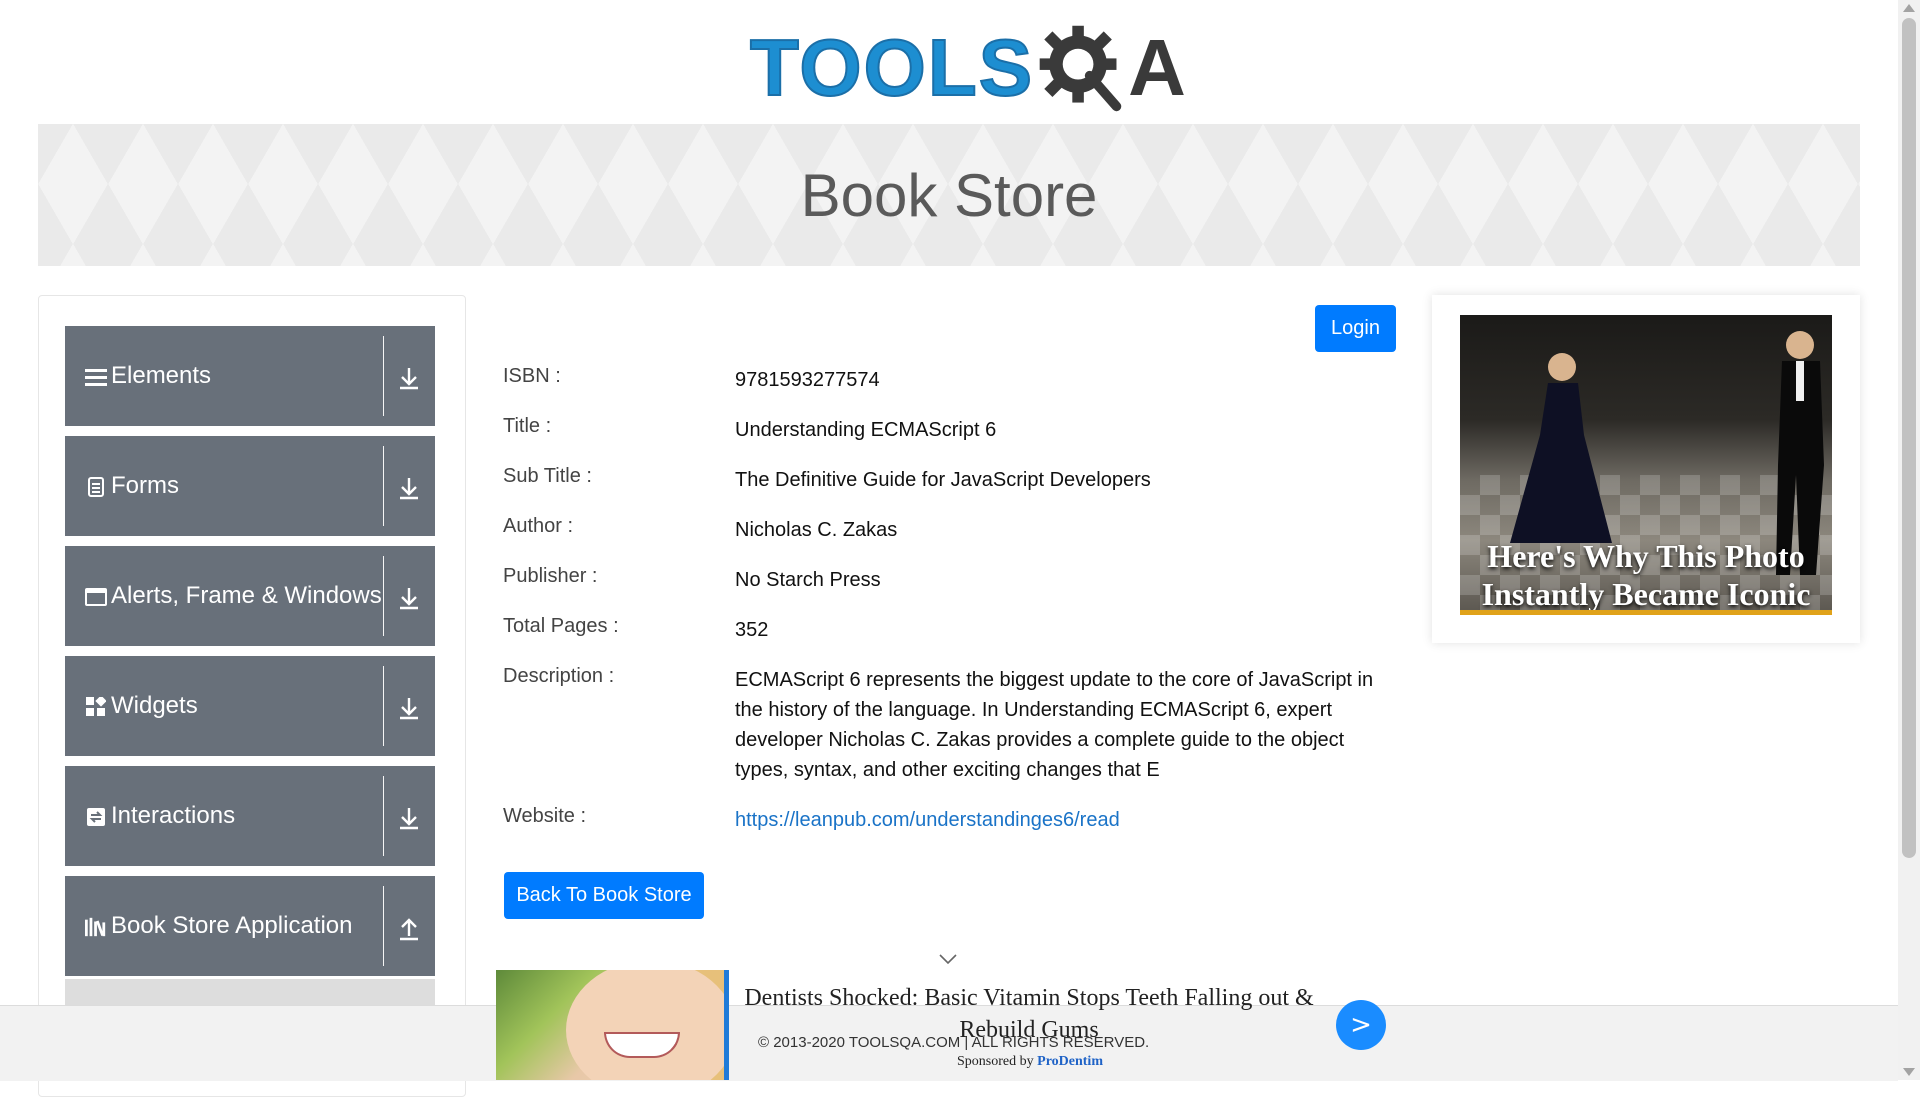  Describe the element at coordinates (547, 476) in the screenshot. I see `subtitle-label: Sub Title :` at that location.